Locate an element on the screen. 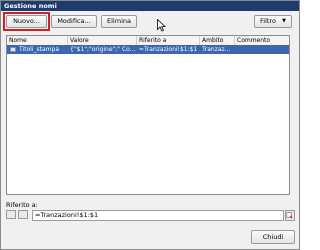 The image size is (320, 250). close-button: Chiudi is located at coordinates (273, 237).